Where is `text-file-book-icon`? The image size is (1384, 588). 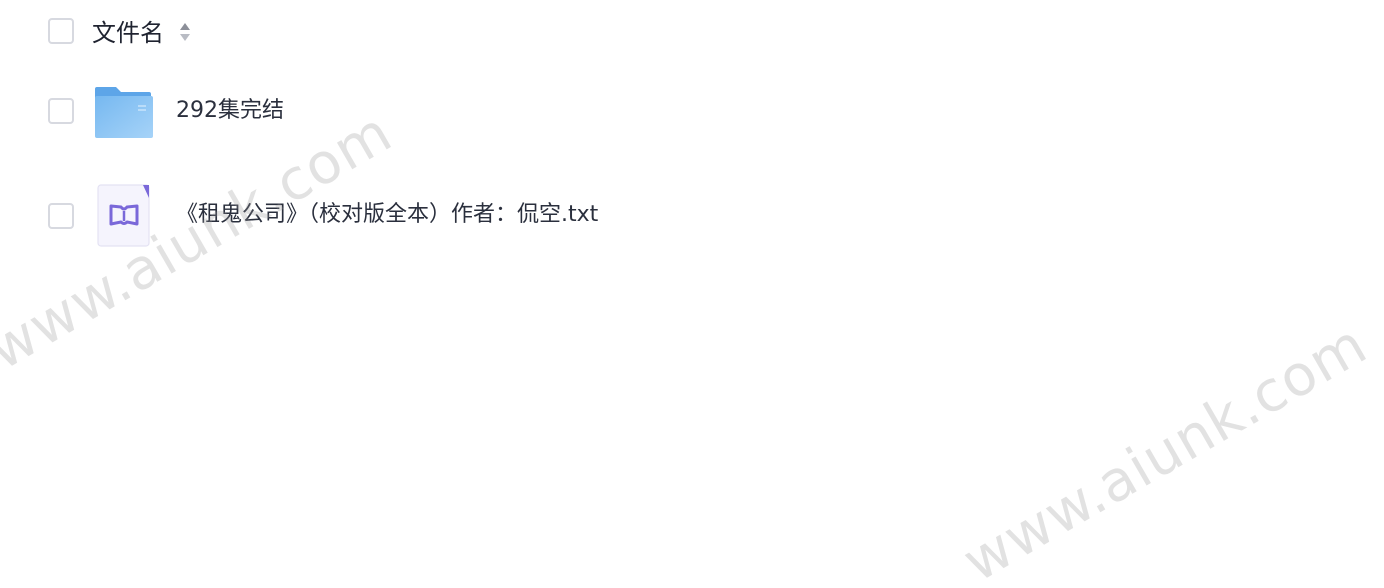
text-file-book-icon is located at coordinates (124, 216).